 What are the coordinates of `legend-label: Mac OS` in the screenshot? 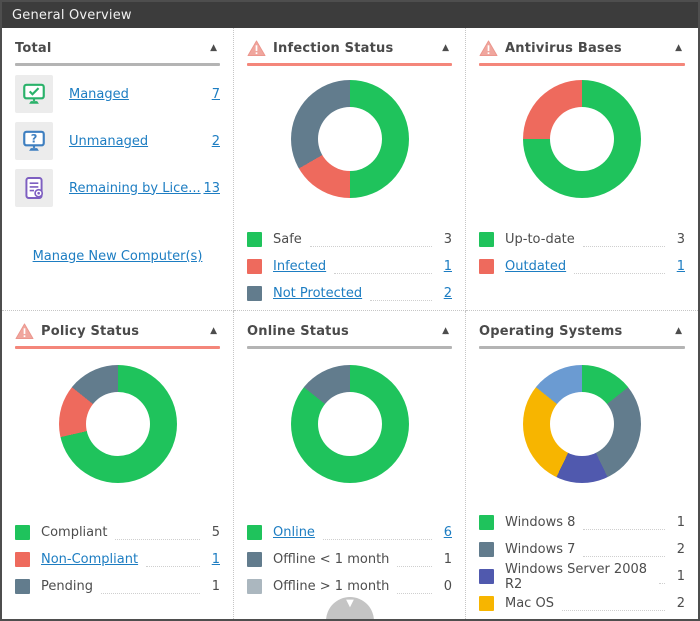 It's located at (529, 603).